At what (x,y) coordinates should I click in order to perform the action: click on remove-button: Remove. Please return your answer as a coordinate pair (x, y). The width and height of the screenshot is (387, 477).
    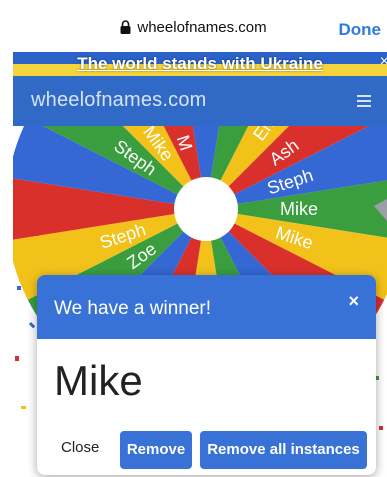
    Looking at the image, I should click on (156, 450).